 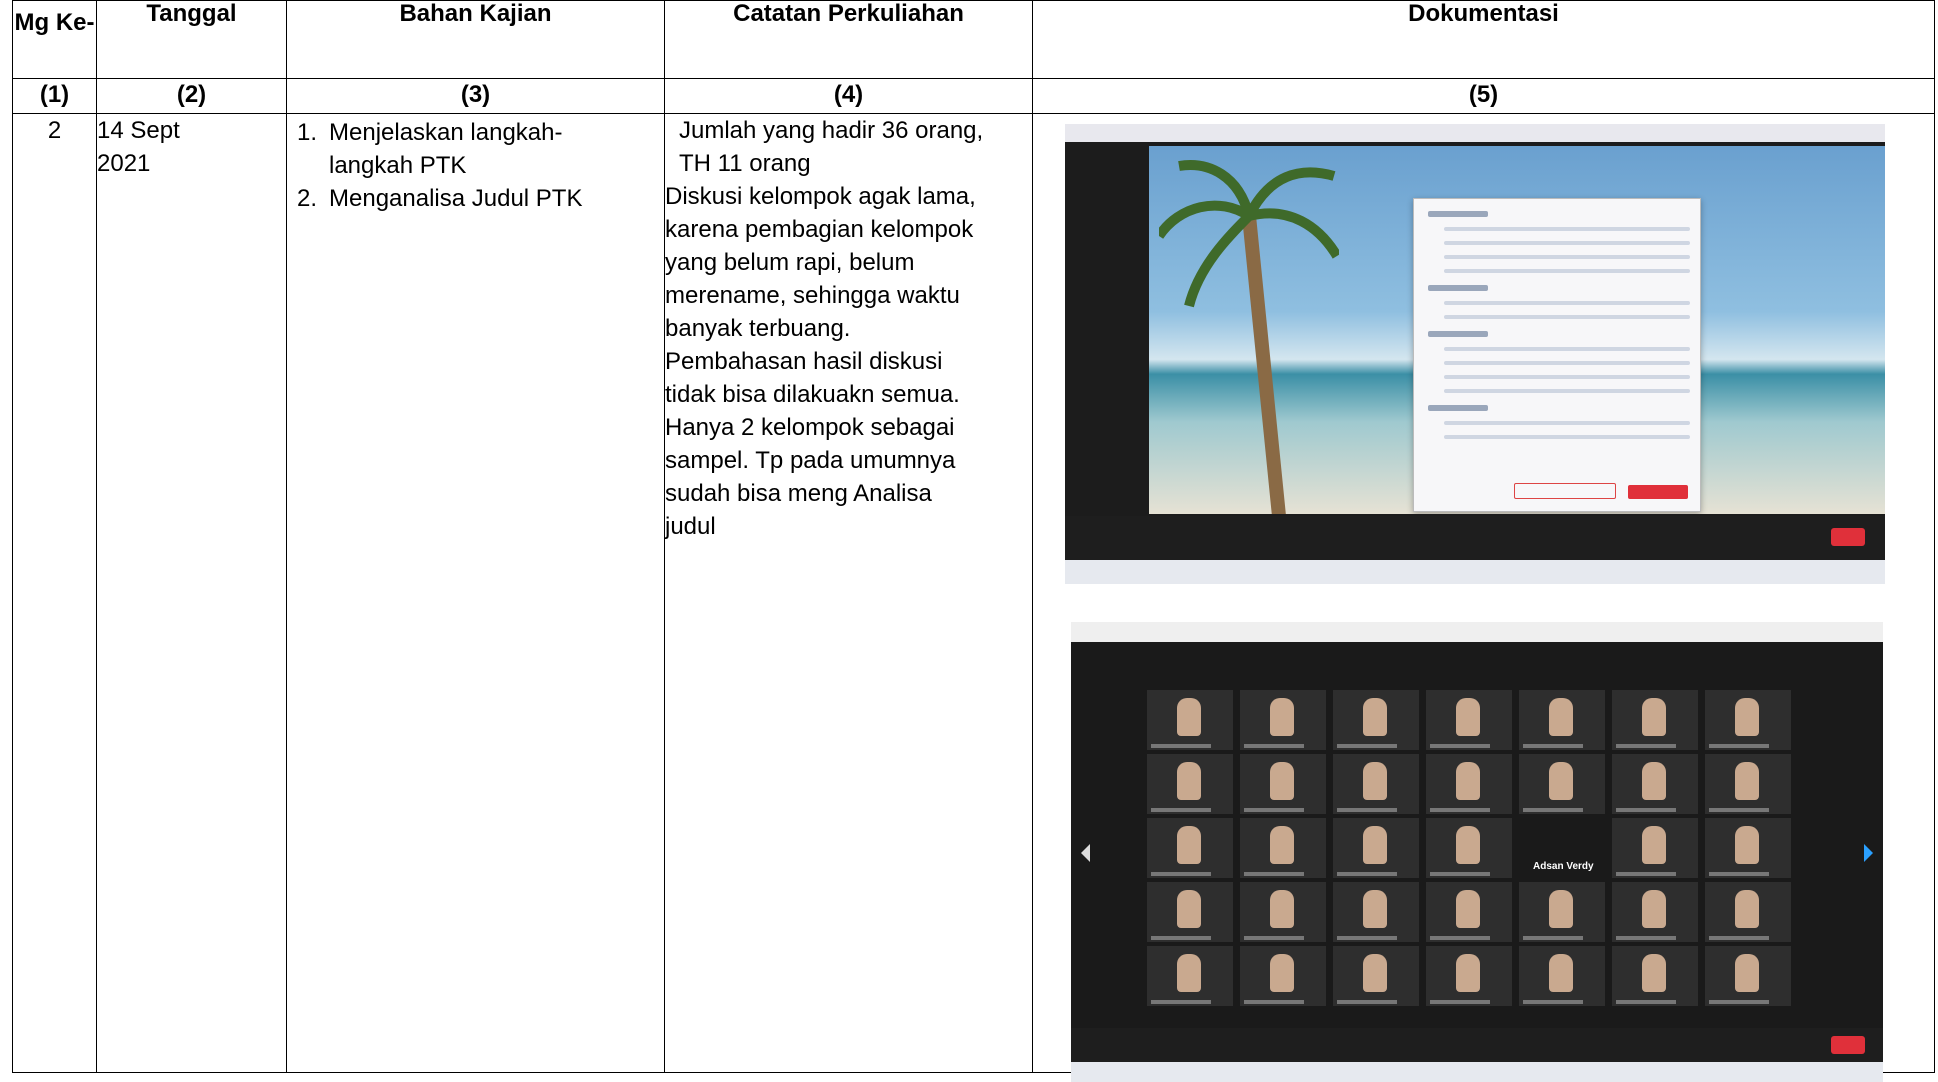 What do you see at coordinates (1475, 572) in the screenshot?
I see `windows-taskbar` at bounding box center [1475, 572].